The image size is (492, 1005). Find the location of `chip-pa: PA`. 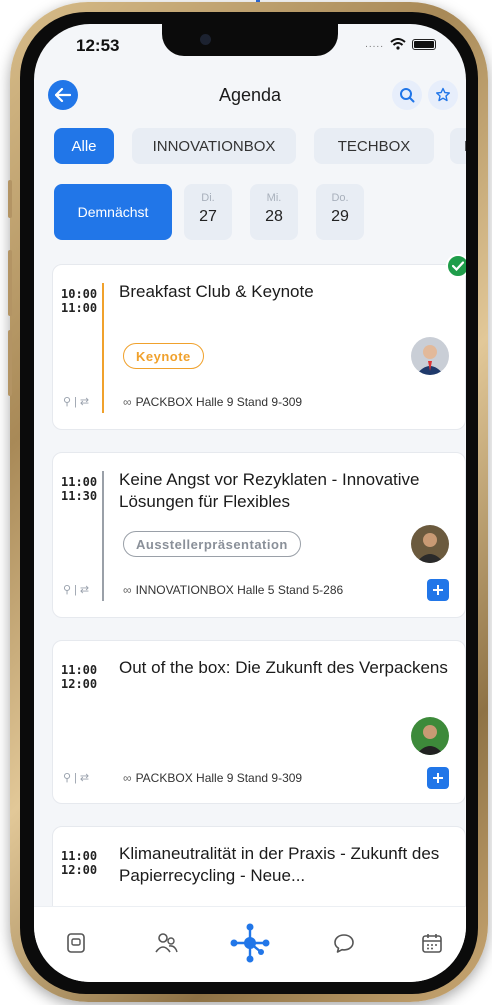

chip-pa: PA is located at coordinates (458, 146).